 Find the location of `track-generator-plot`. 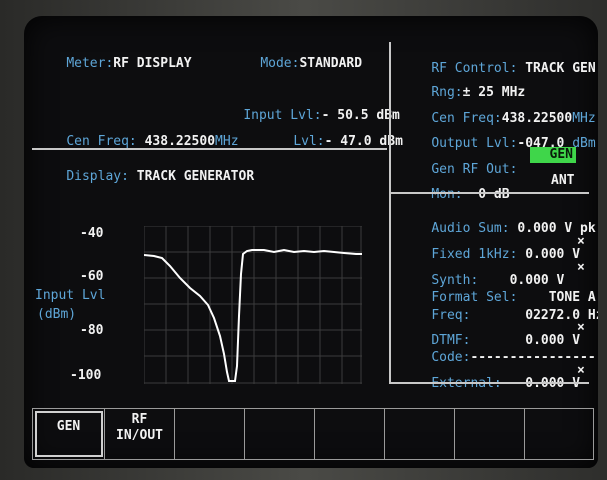

track-generator-plot is located at coordinates (253, 305).